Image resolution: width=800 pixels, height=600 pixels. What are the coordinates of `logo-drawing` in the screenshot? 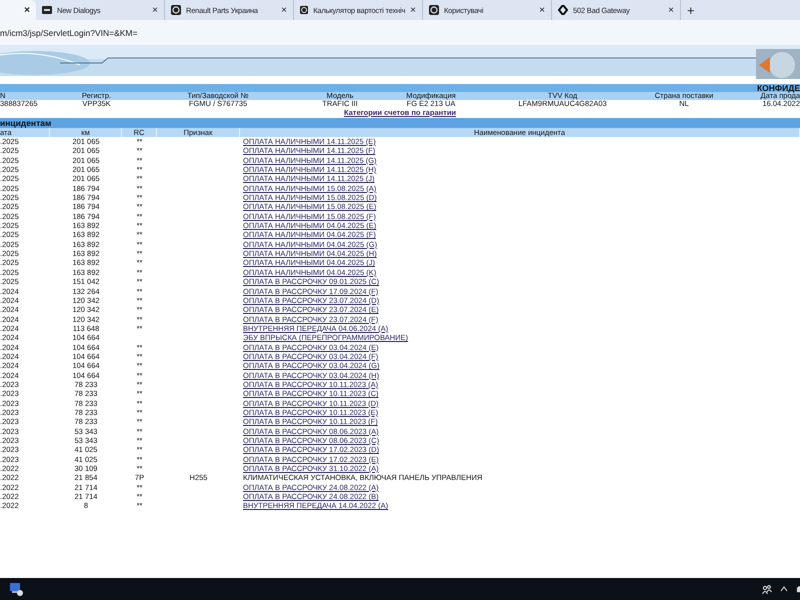 It's located at (778, 64).